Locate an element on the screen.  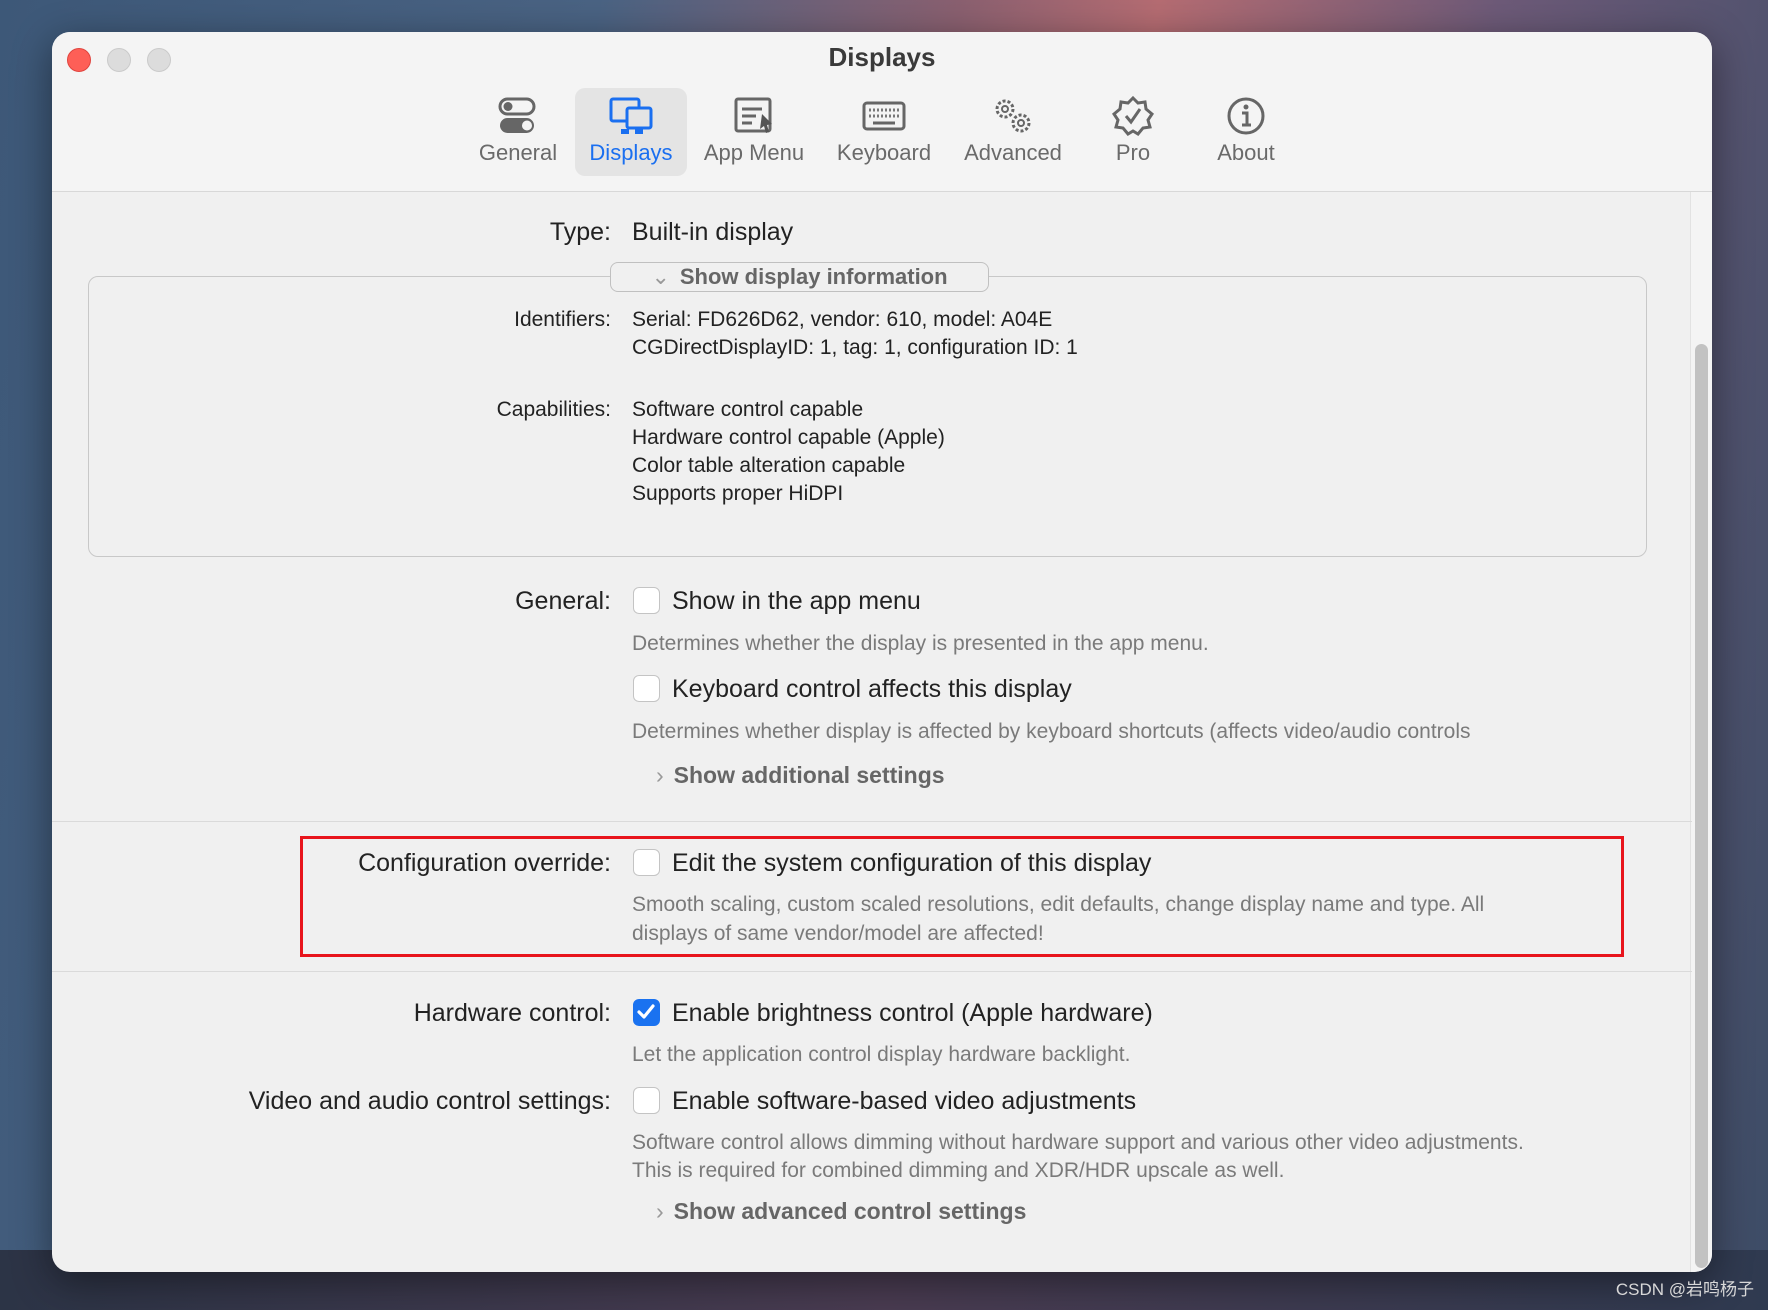
keyboard-control-label: Keyboard control affects this display is located at coordinates (872, 689).